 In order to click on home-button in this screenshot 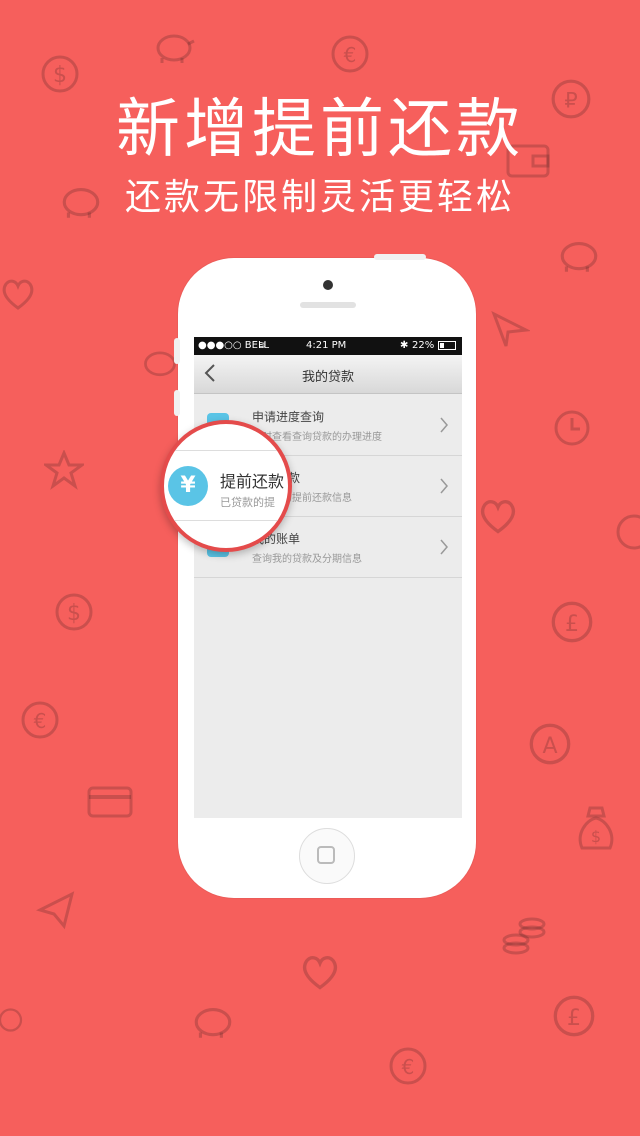, I will do `click(327, 856)`.